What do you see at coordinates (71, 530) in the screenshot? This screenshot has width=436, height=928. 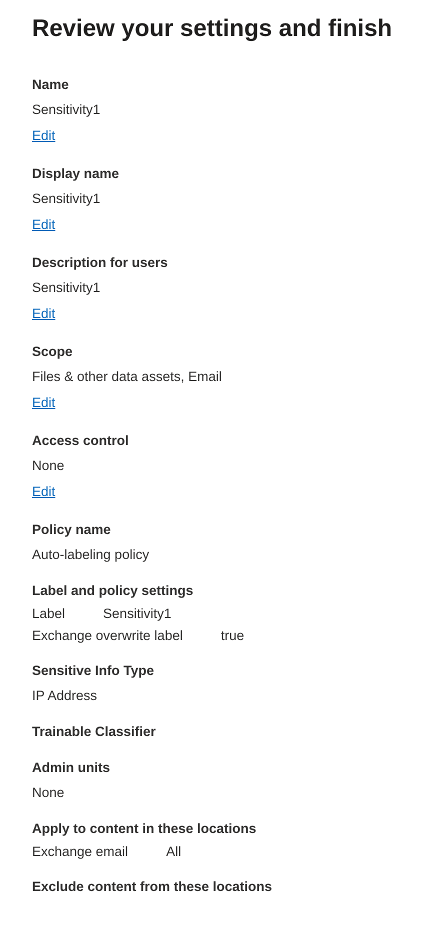 I see `section-heading: Policy name` at bounding box center [71, 530].